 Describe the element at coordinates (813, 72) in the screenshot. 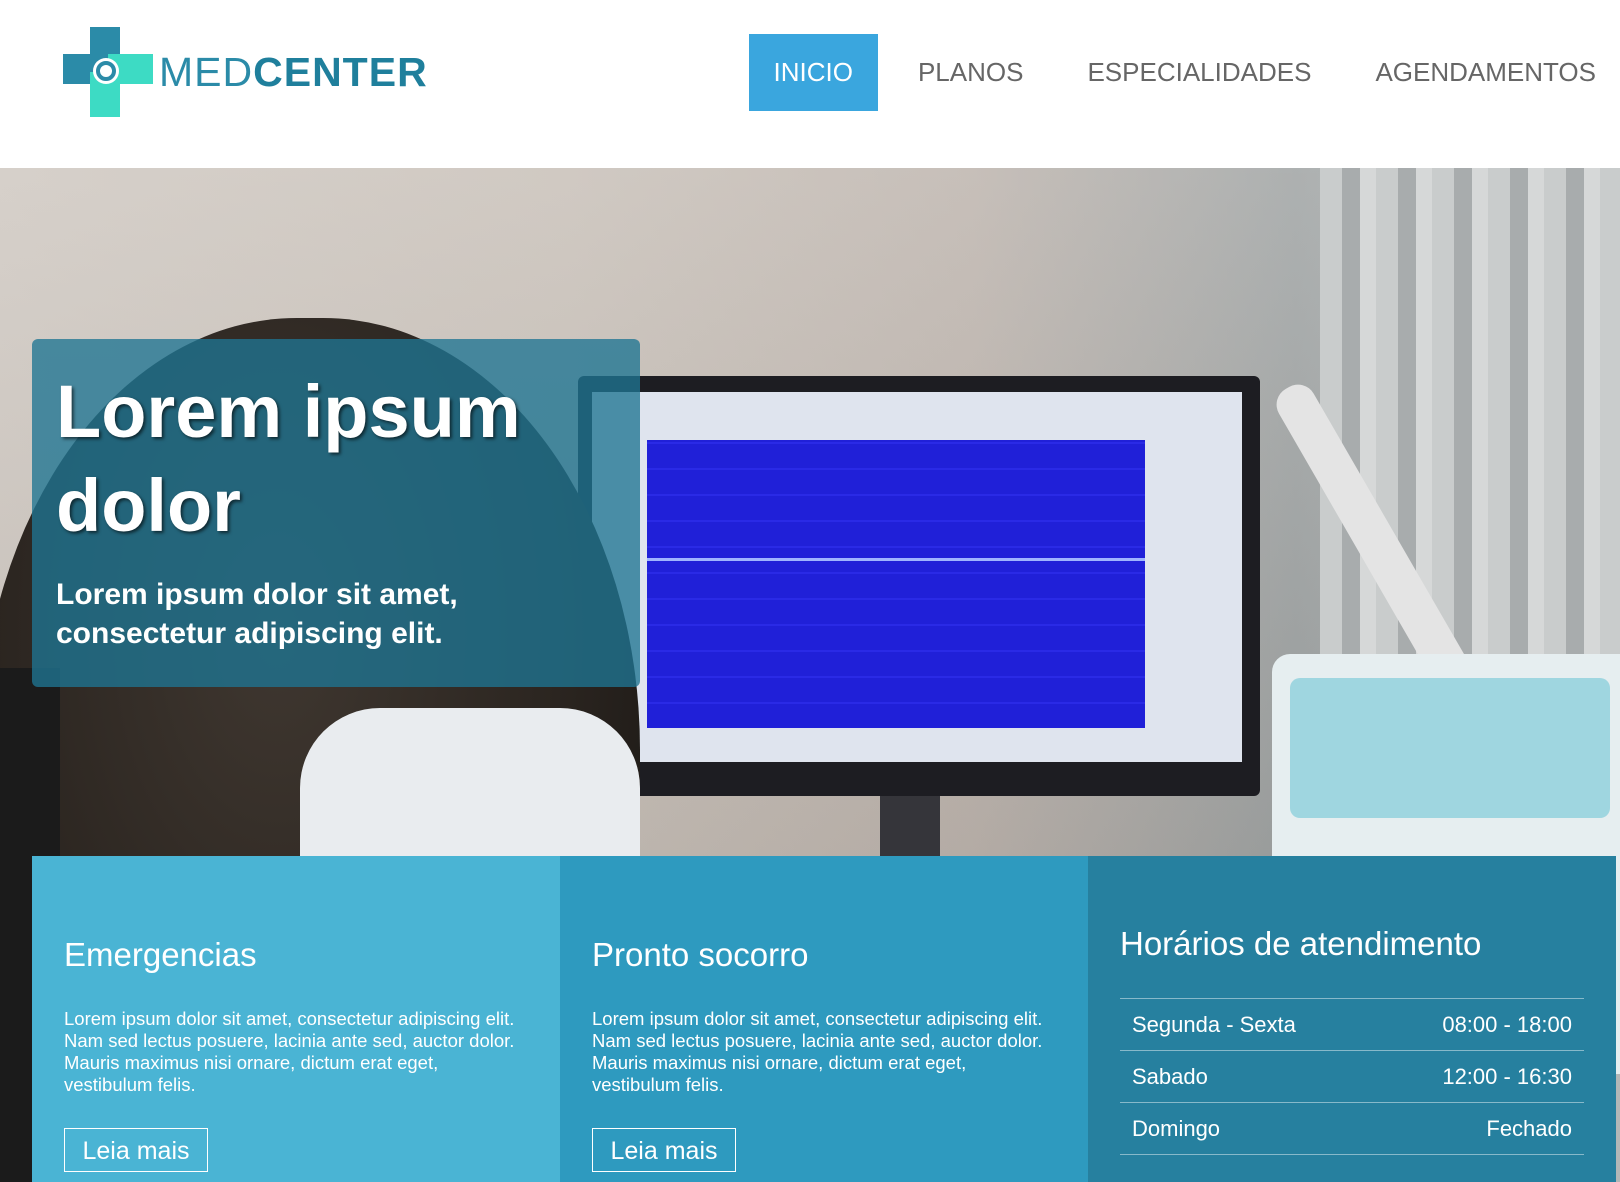

I see `nav-item-inicio: INICIO` at that location.